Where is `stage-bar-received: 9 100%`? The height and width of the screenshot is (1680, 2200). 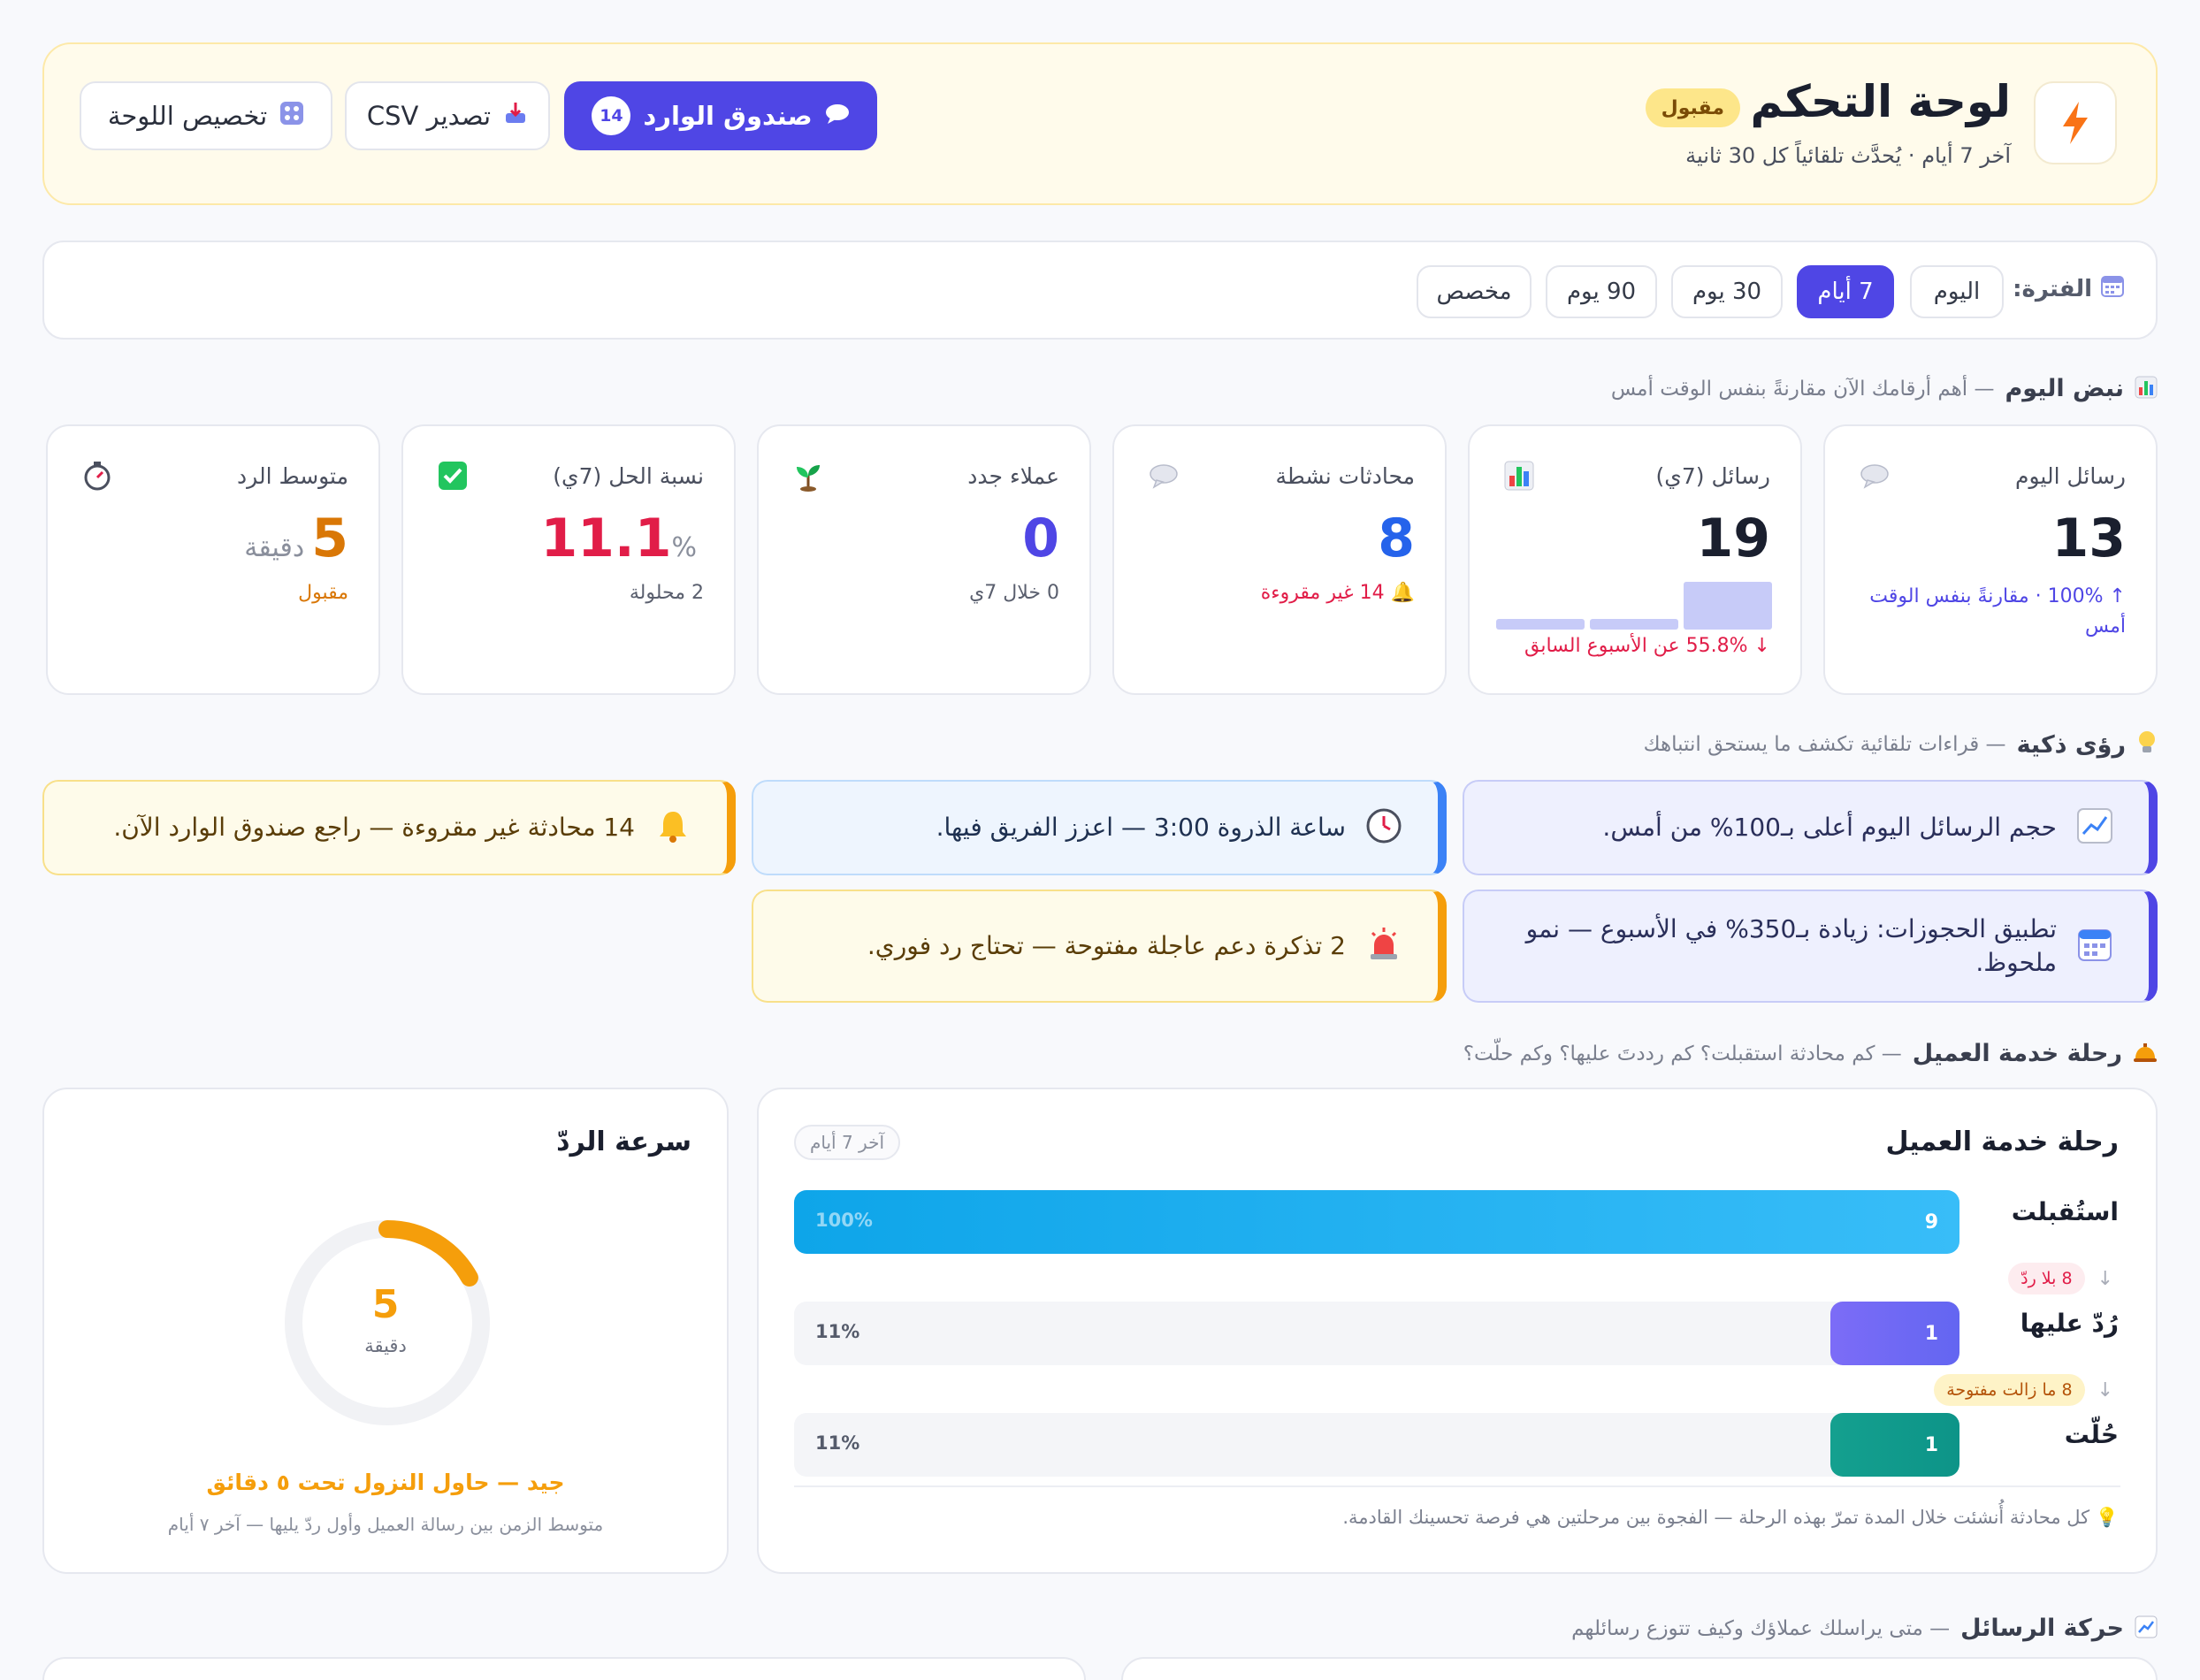
stage-bar-received: 9 100% is located at coordinates (1377, 1222).